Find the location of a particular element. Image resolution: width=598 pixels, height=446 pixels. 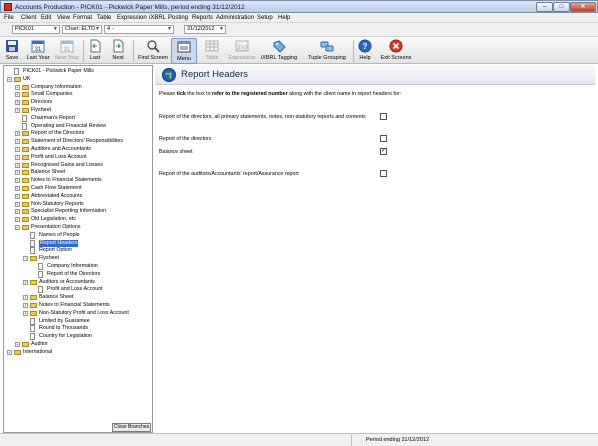

close-branches-button: Close Branches is located at coordinates (131, 427).